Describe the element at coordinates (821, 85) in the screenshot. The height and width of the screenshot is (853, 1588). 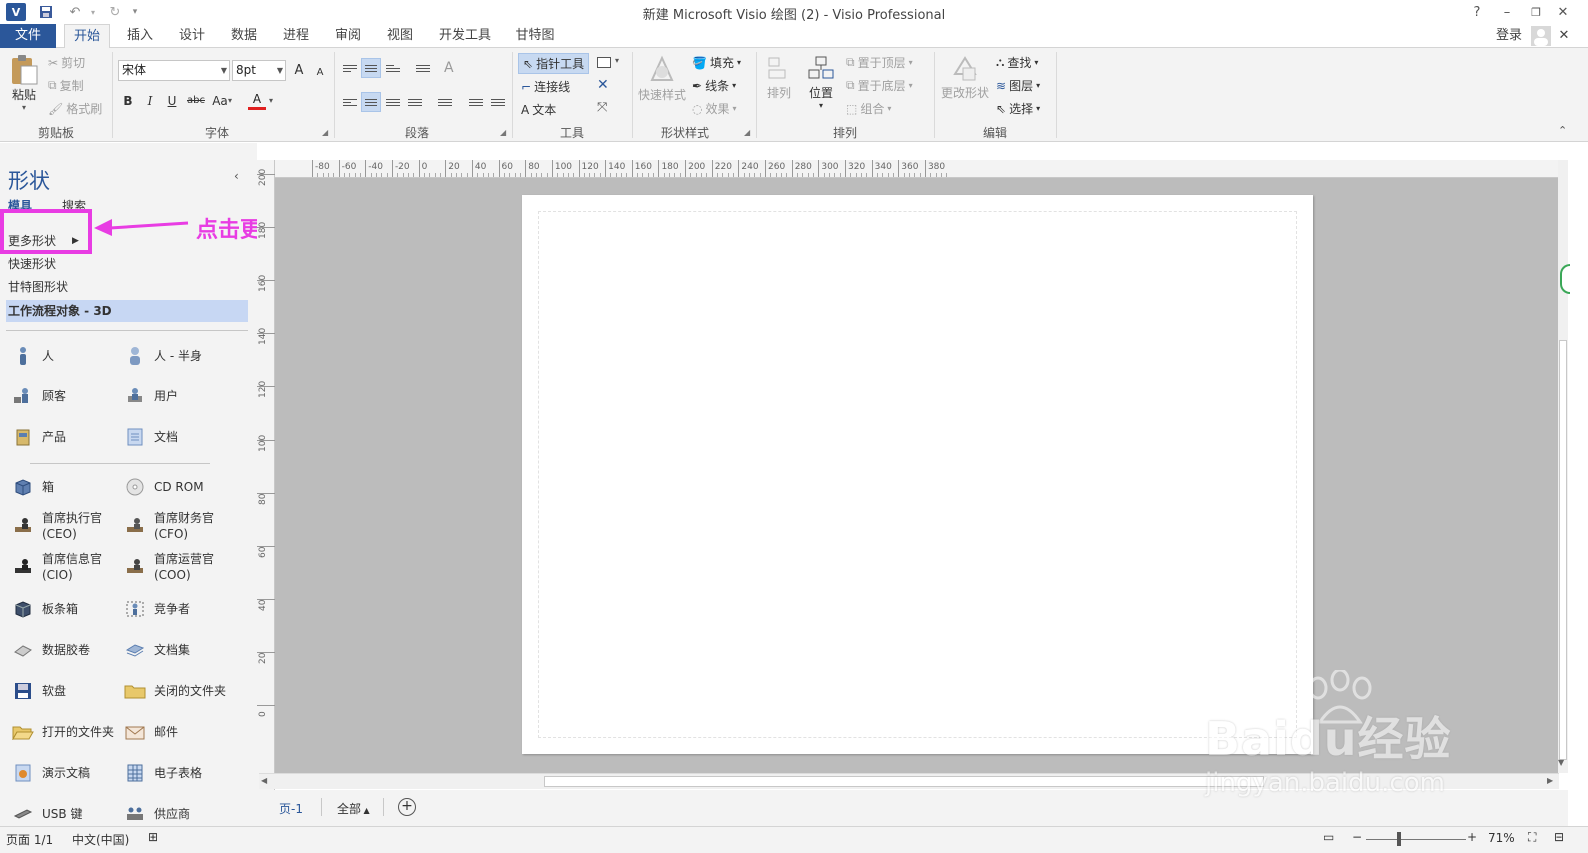
I see `position-button: 位置 ▾` at that location.